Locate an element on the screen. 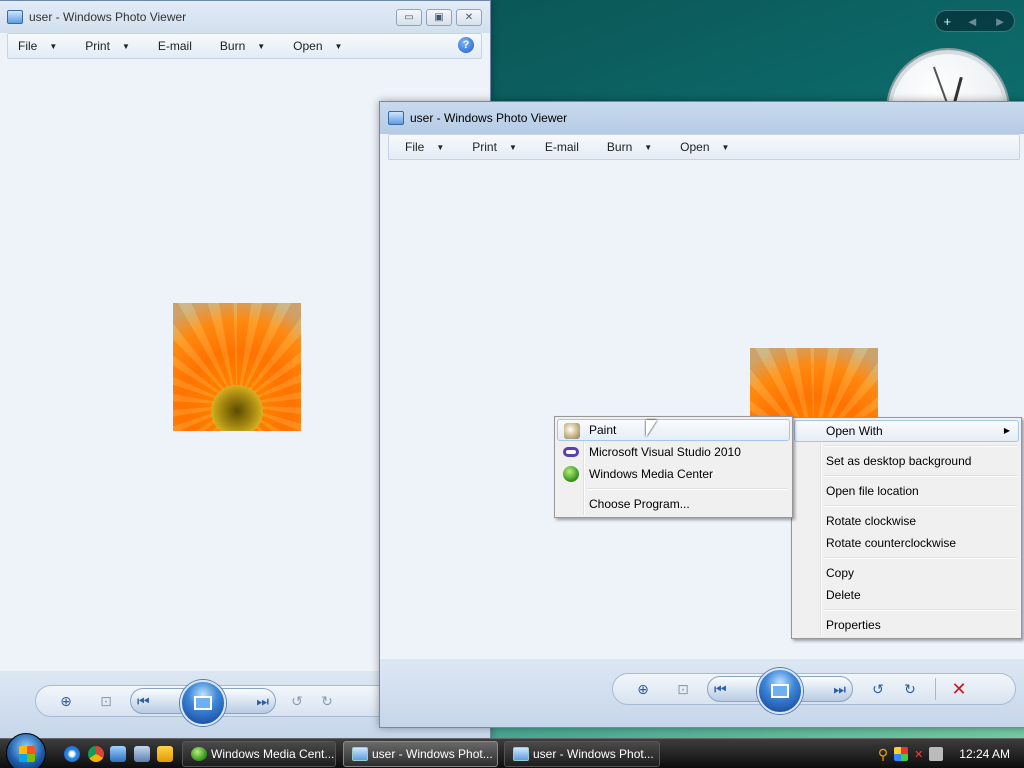 This screenshot has height=768, width=1024. switch-windows-icon is located at coordinates (142, 754).